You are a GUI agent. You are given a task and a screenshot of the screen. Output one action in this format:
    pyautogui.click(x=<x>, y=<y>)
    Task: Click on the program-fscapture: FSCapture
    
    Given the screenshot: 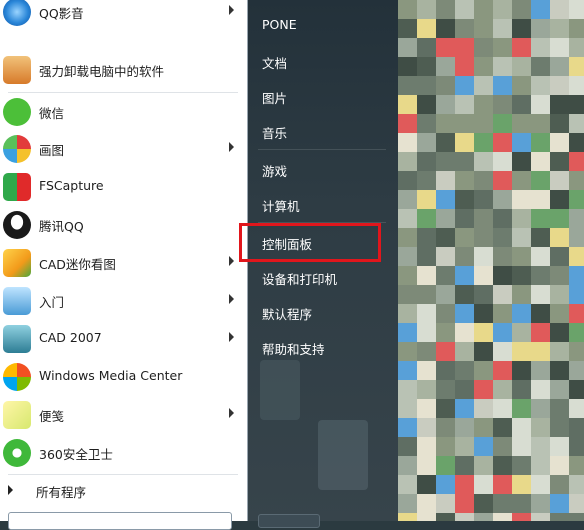 What is the action you would take?
    pyautogui.click(x=123, y=187)
    